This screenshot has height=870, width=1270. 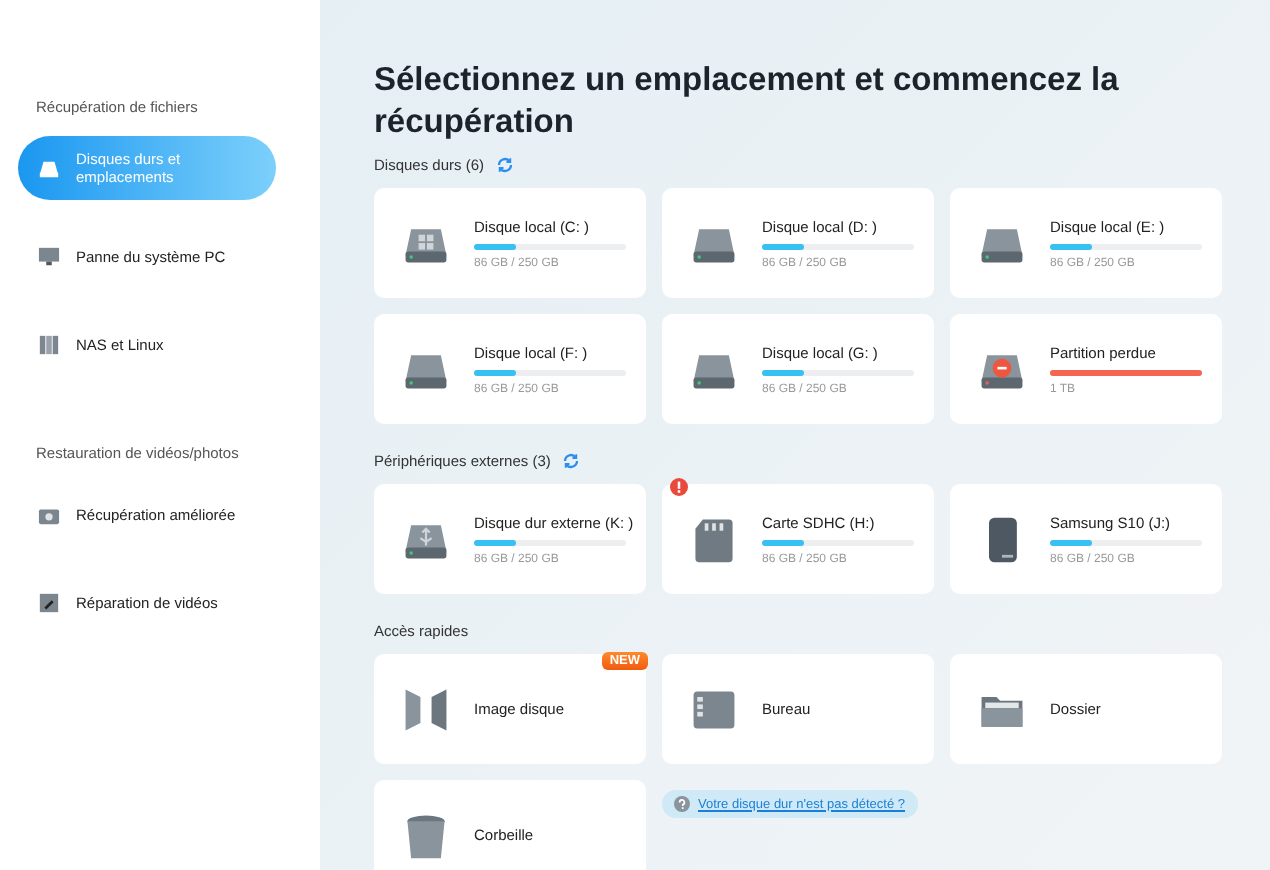 I want to click on drive-icon, so click(x=49, y=168).